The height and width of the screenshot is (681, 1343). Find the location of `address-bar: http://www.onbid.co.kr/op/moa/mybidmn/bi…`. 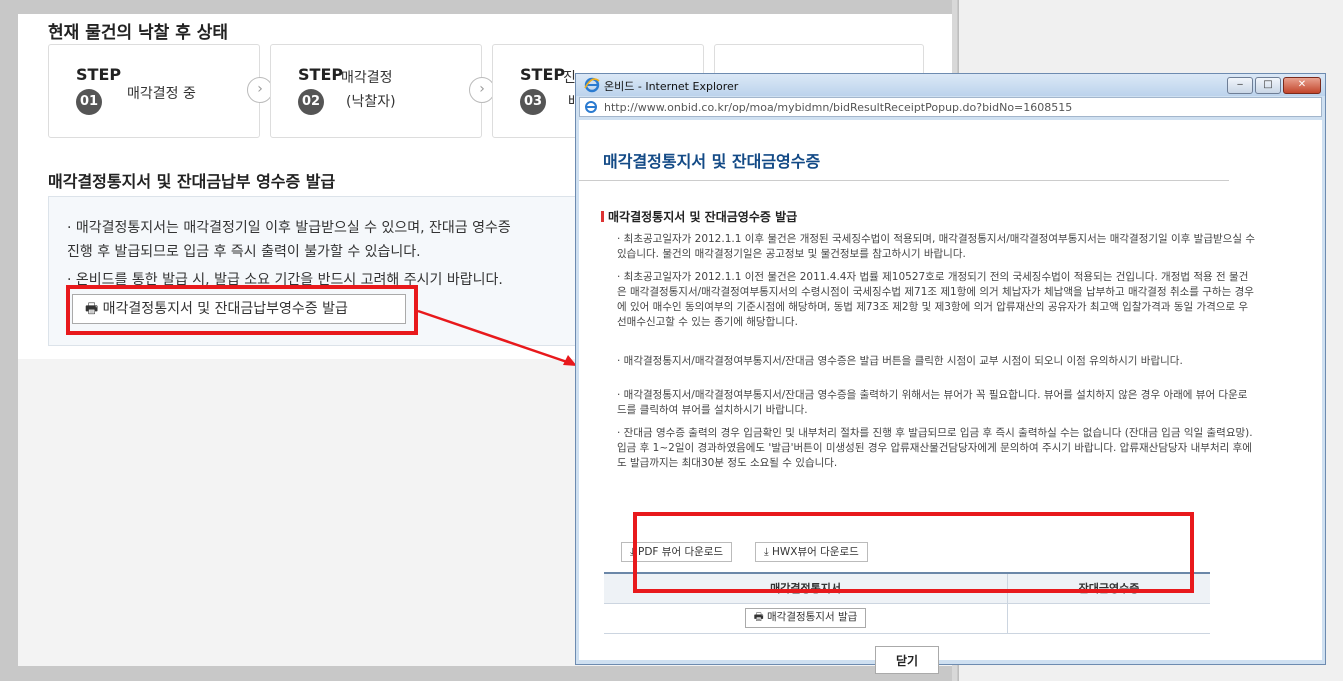

address-bar: http://www.onbid.co.kr/op/moa/mybidmn/bi… is located at coordinates (950, 107).